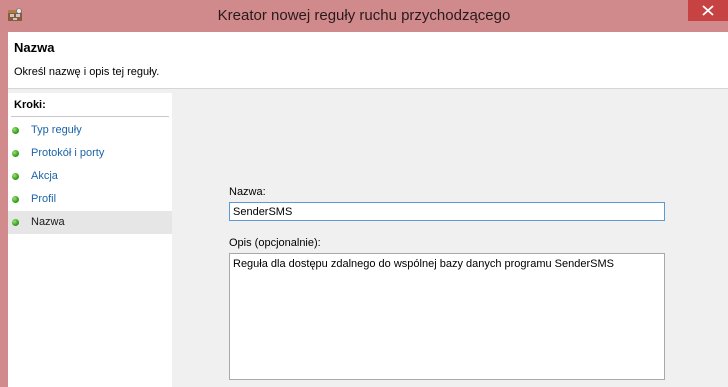  What do you see at coordinates (90, 222) in the screenshot?
I see `step-item-name: Nazwa` at bounding box center [90, 222].